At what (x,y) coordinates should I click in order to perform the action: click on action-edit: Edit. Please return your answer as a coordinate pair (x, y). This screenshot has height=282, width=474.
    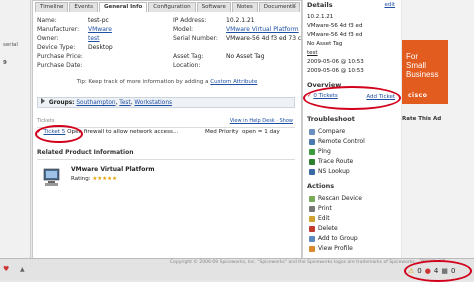
    Looking at the image, I should click on (319, 218).